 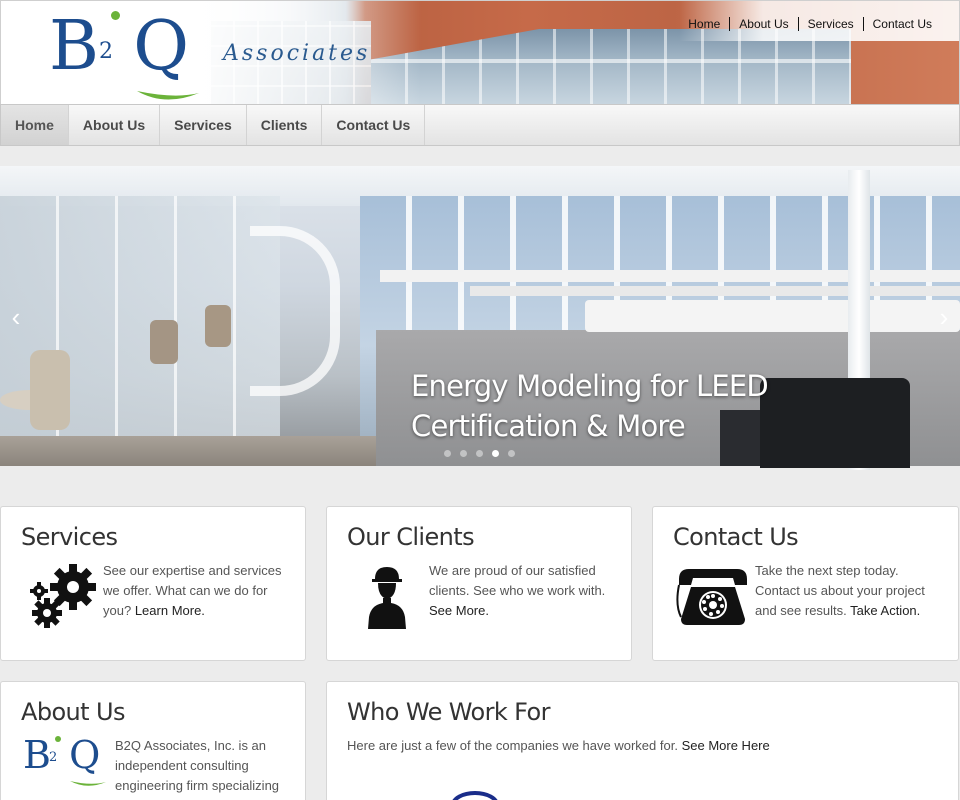 I want to click on logo-green-dot, so click(x=115, y=15).